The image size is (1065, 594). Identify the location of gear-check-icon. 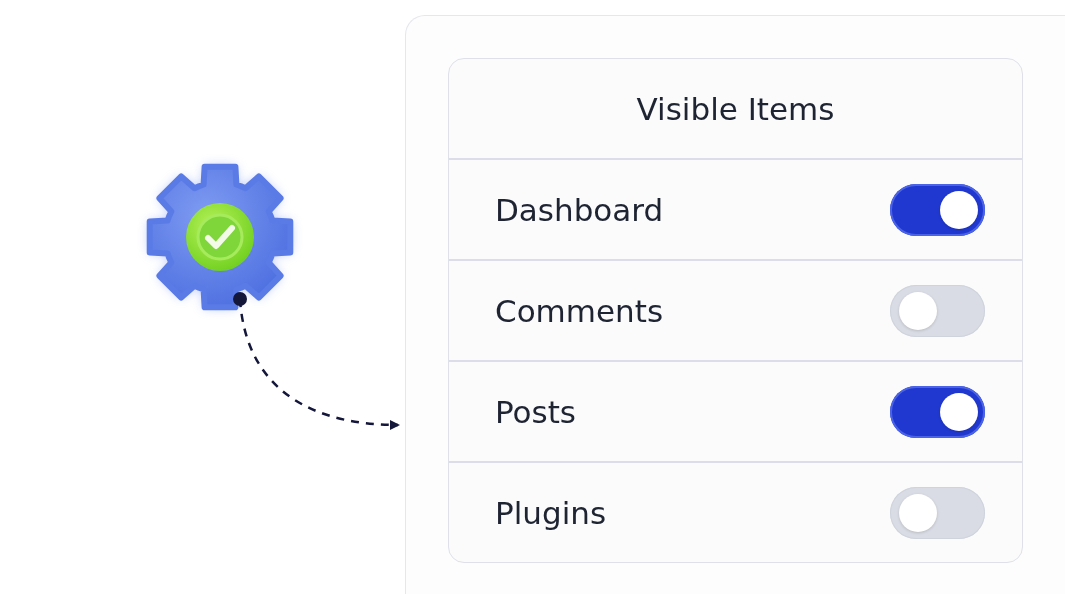
(220, 237).